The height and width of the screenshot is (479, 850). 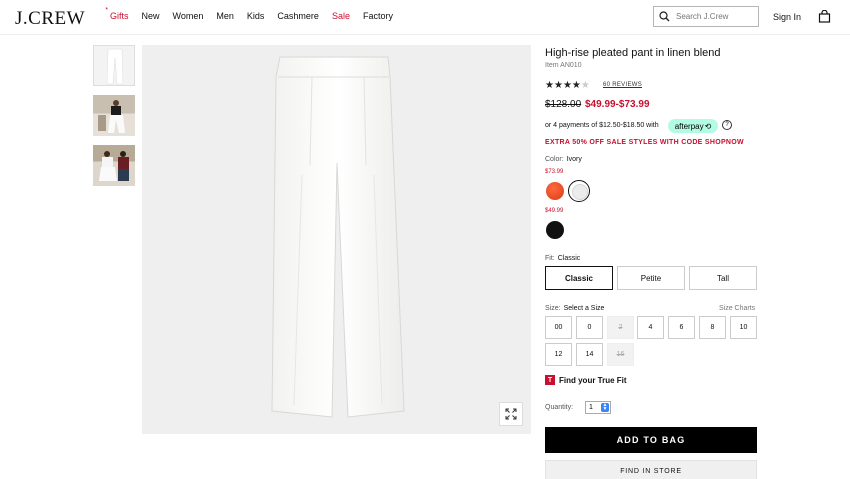 I want to click on quantity-select: 1 ▲ ▼, so click(x=598, y=407).